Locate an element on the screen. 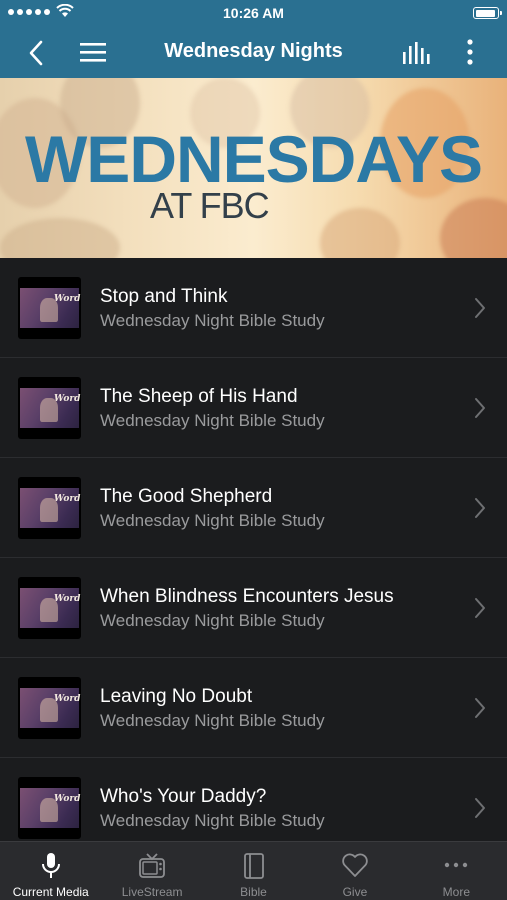 This screenshot has height=900, width=507. tab-label: Bible is located at coordinates (253, 892).